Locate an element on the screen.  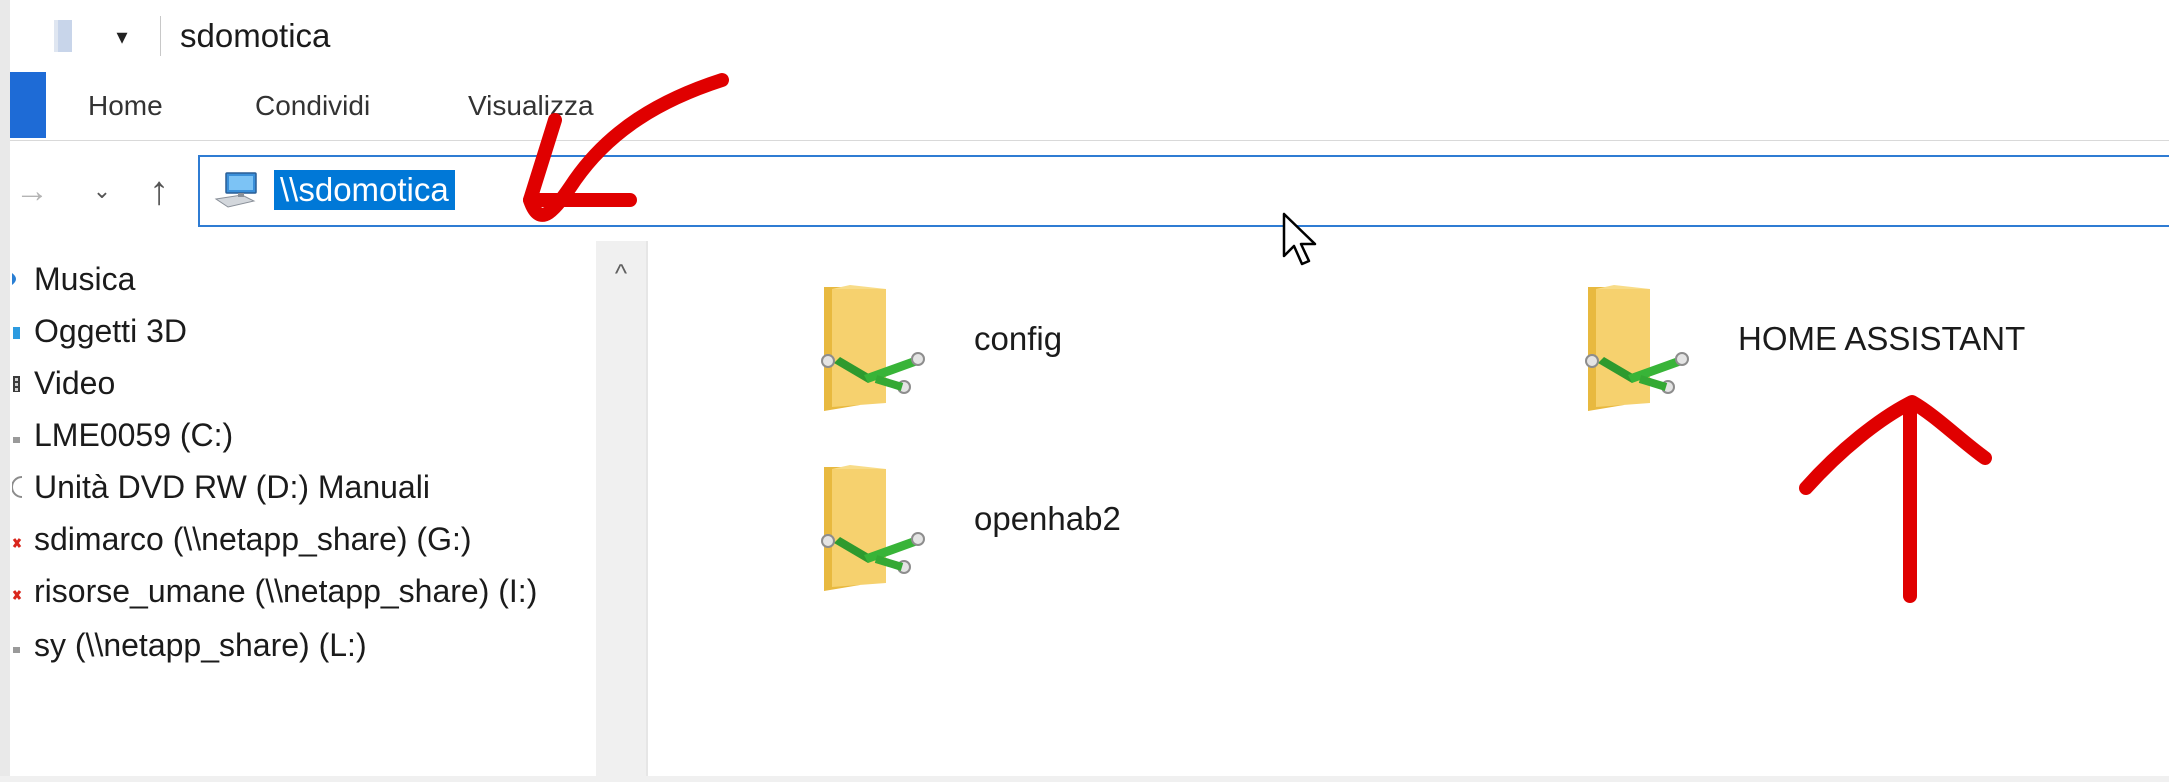
nav-item-label: sdimarco (\\netapp_share) (G:) is located at coordinates (253, 539).